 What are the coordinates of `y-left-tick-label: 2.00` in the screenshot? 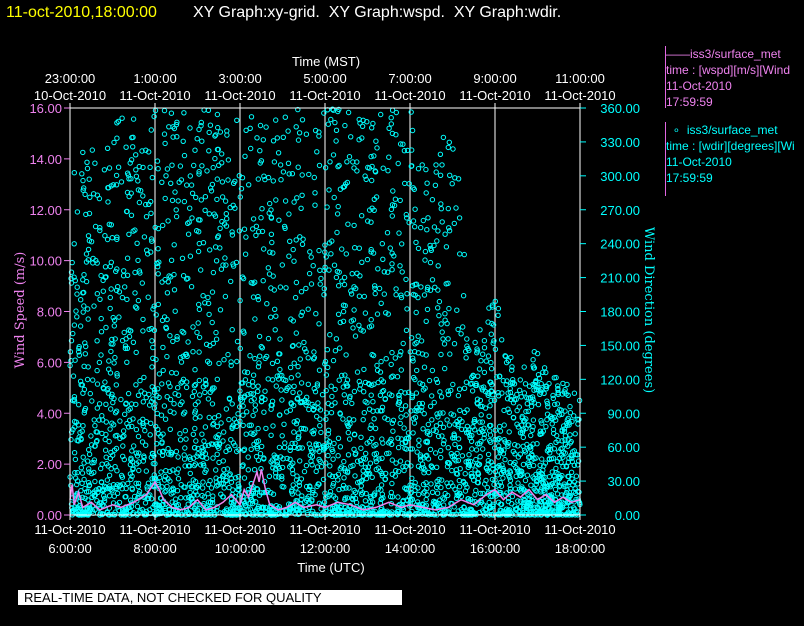 It's located at (49, 464).